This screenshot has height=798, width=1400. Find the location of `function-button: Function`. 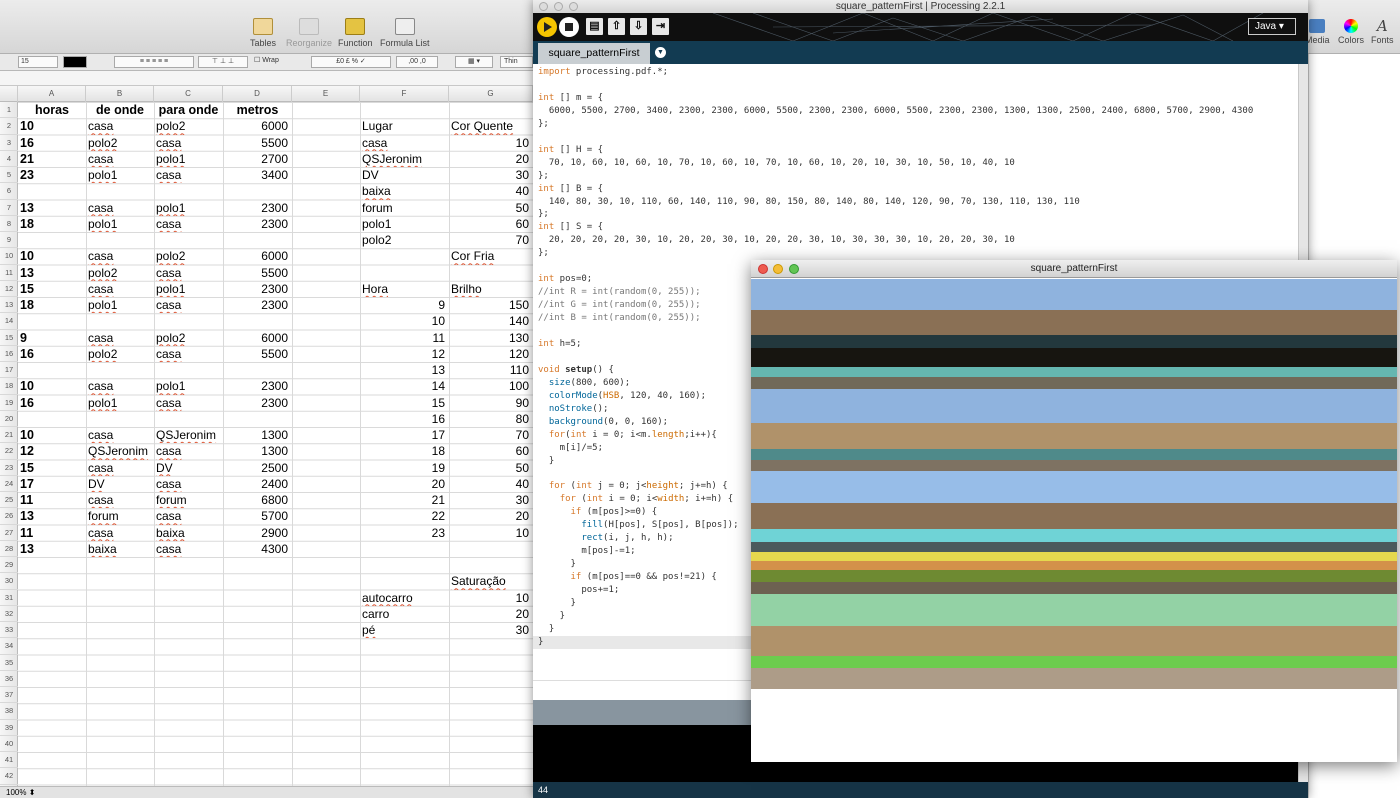

function-button: Function is located at coordinates (355, 33).